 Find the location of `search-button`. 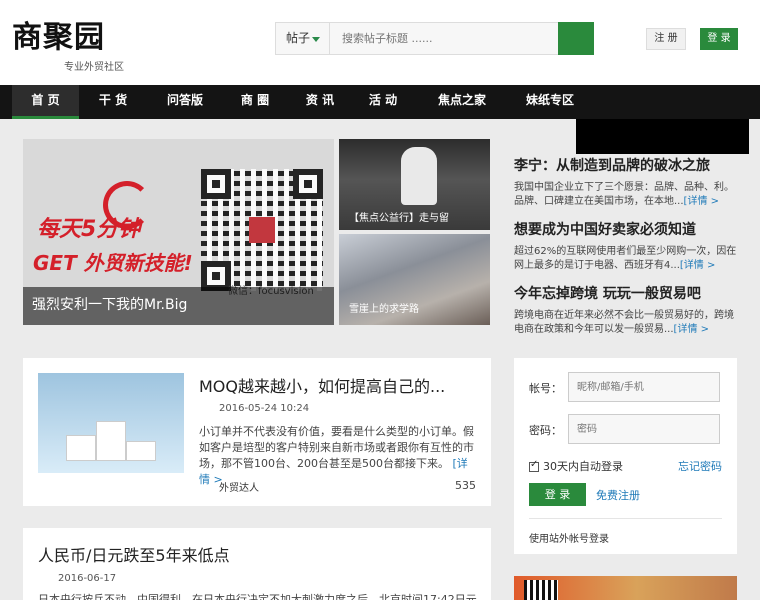

search-button is located at coordinates (576, 38).